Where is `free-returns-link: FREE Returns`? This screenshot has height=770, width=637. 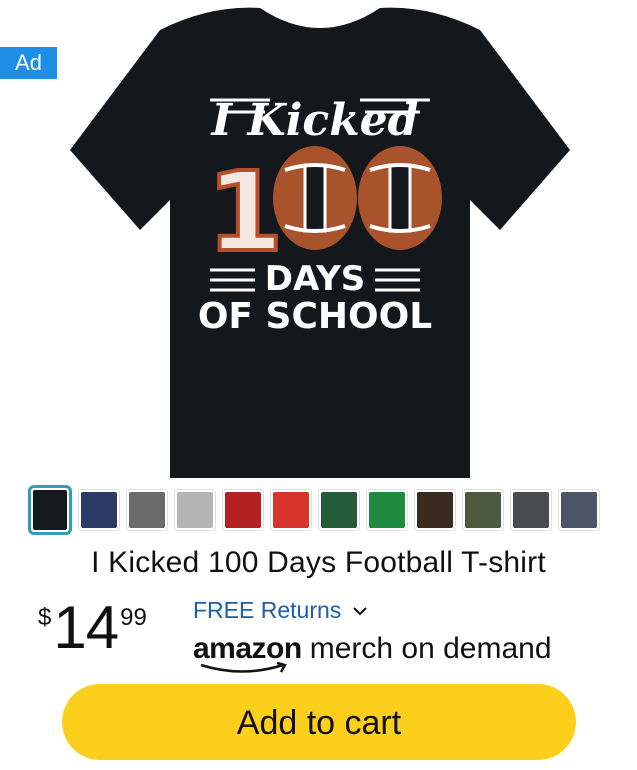
free-returns-link: FREE Returns is located at coordinates (280, 610).